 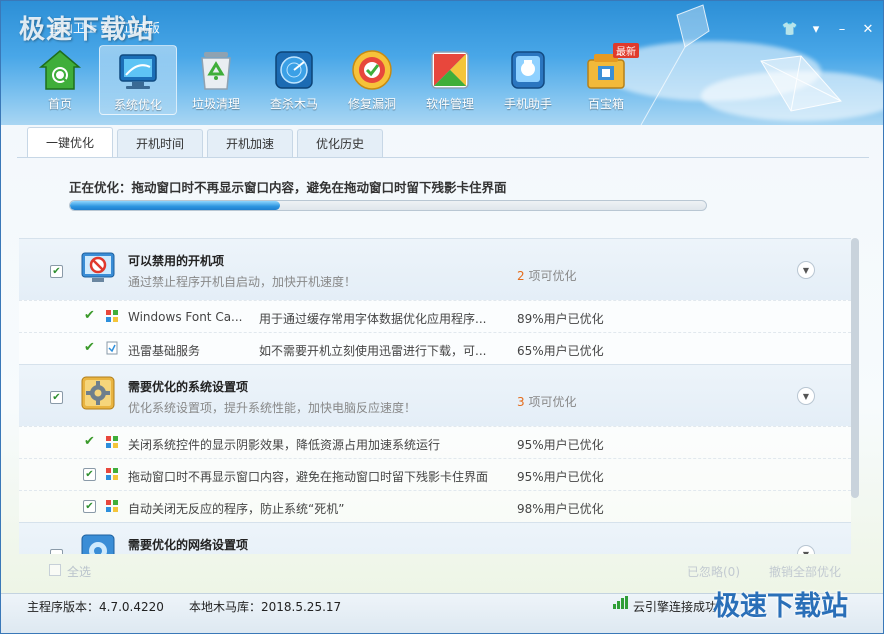 I want to click on new-badge: 最新, so click(x=626, y=50).